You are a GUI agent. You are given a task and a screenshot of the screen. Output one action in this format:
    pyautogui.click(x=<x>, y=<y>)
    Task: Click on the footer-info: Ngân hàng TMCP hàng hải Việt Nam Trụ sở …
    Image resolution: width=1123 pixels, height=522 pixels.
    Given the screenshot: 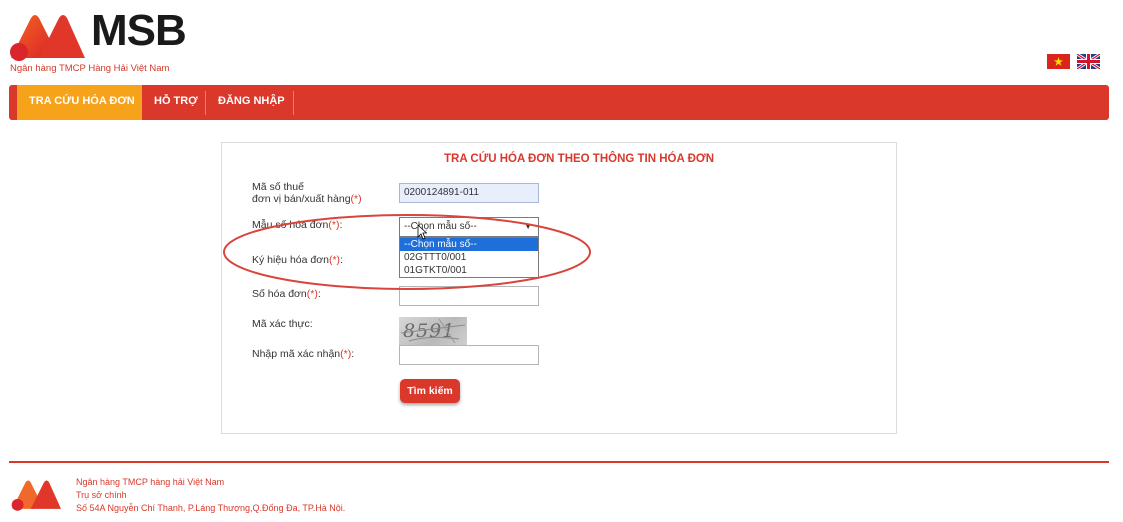 What is the action you would take?
    pyautogui.click(x=210, y=495)
    